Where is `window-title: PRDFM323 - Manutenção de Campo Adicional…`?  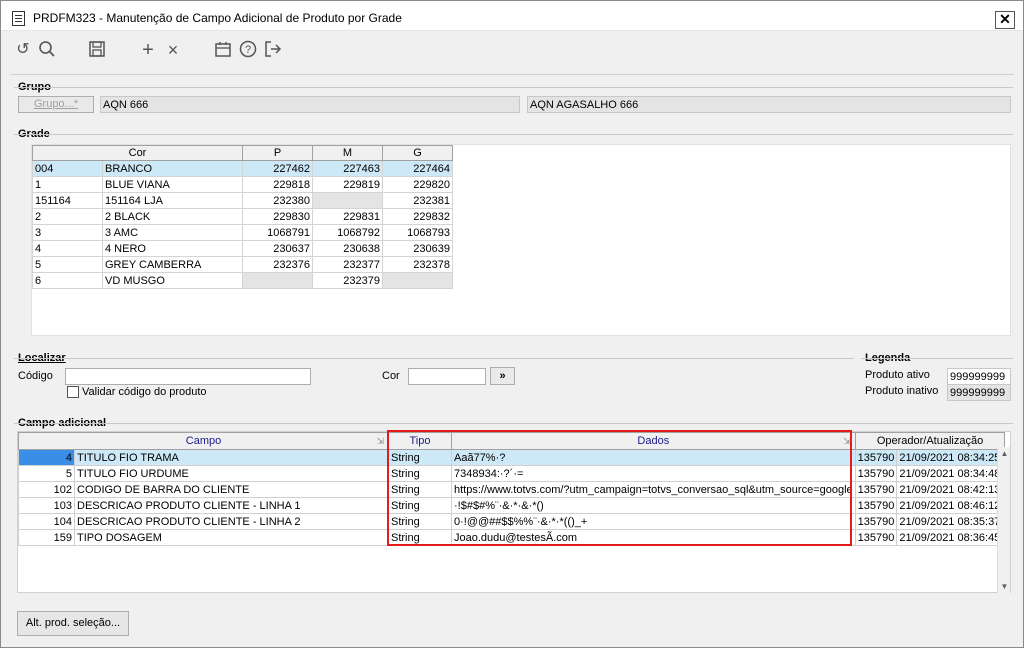 window-title: PRDFM323 - Manutenção de Campo Adicional… is located at coordinates (217, 18).